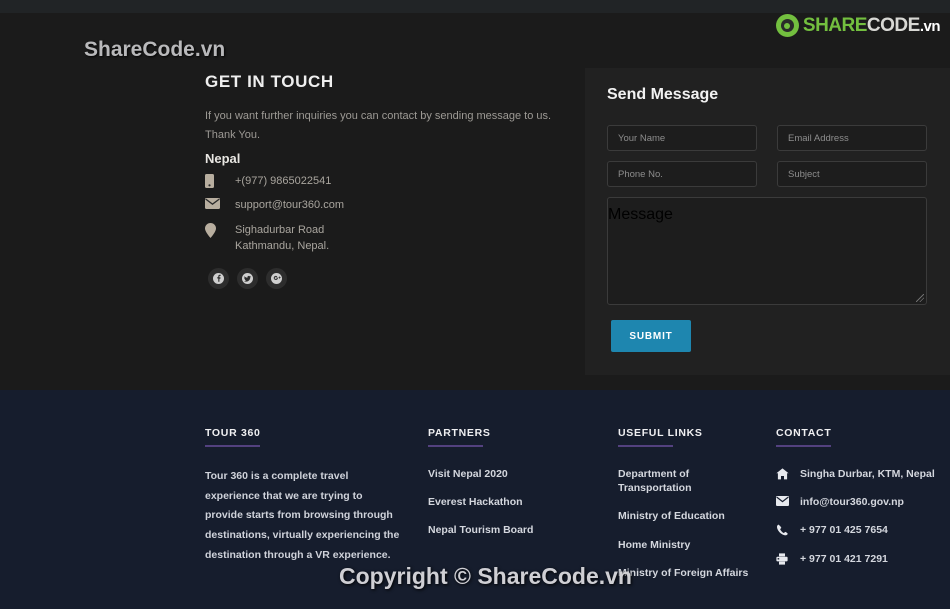 This screenshot has width=950, height=609. Describe the element at coordinates (852, 174) in the screenshot. I see `subject-input: Subject` at that location.